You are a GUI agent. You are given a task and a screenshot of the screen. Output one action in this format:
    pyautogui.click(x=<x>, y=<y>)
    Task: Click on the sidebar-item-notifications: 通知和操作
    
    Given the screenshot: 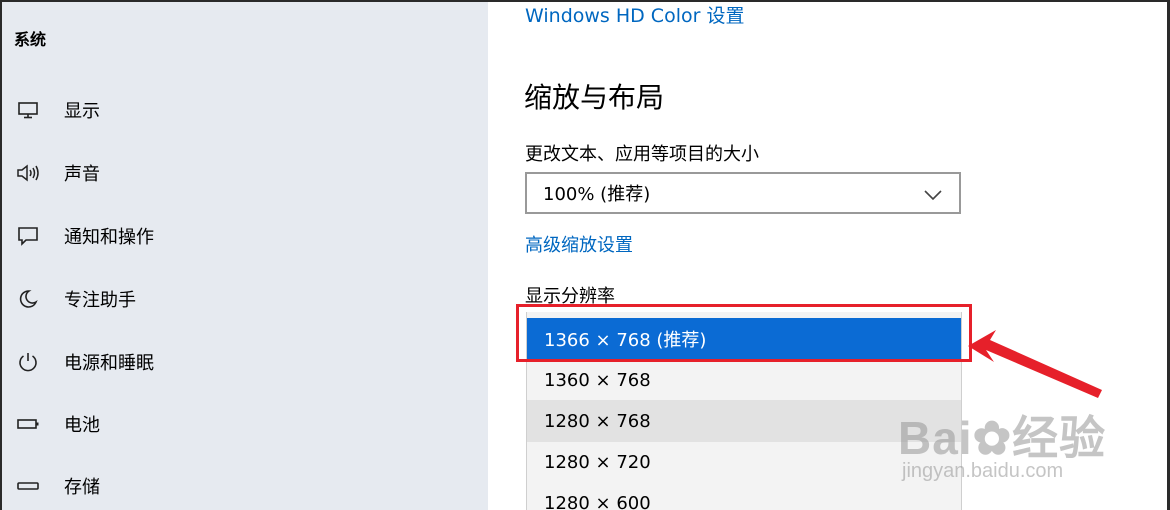 What is the action you would take?
    pyautogui.click(x=245, y=236)
    